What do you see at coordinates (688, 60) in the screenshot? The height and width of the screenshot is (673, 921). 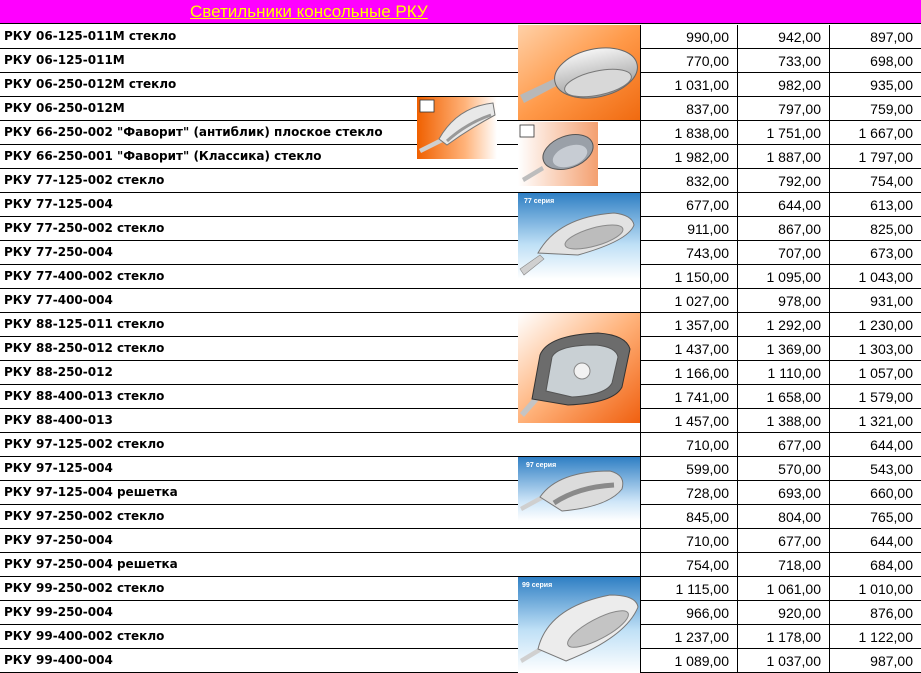 I see `price-p1: 770,00` at bounding box center [688, 60].